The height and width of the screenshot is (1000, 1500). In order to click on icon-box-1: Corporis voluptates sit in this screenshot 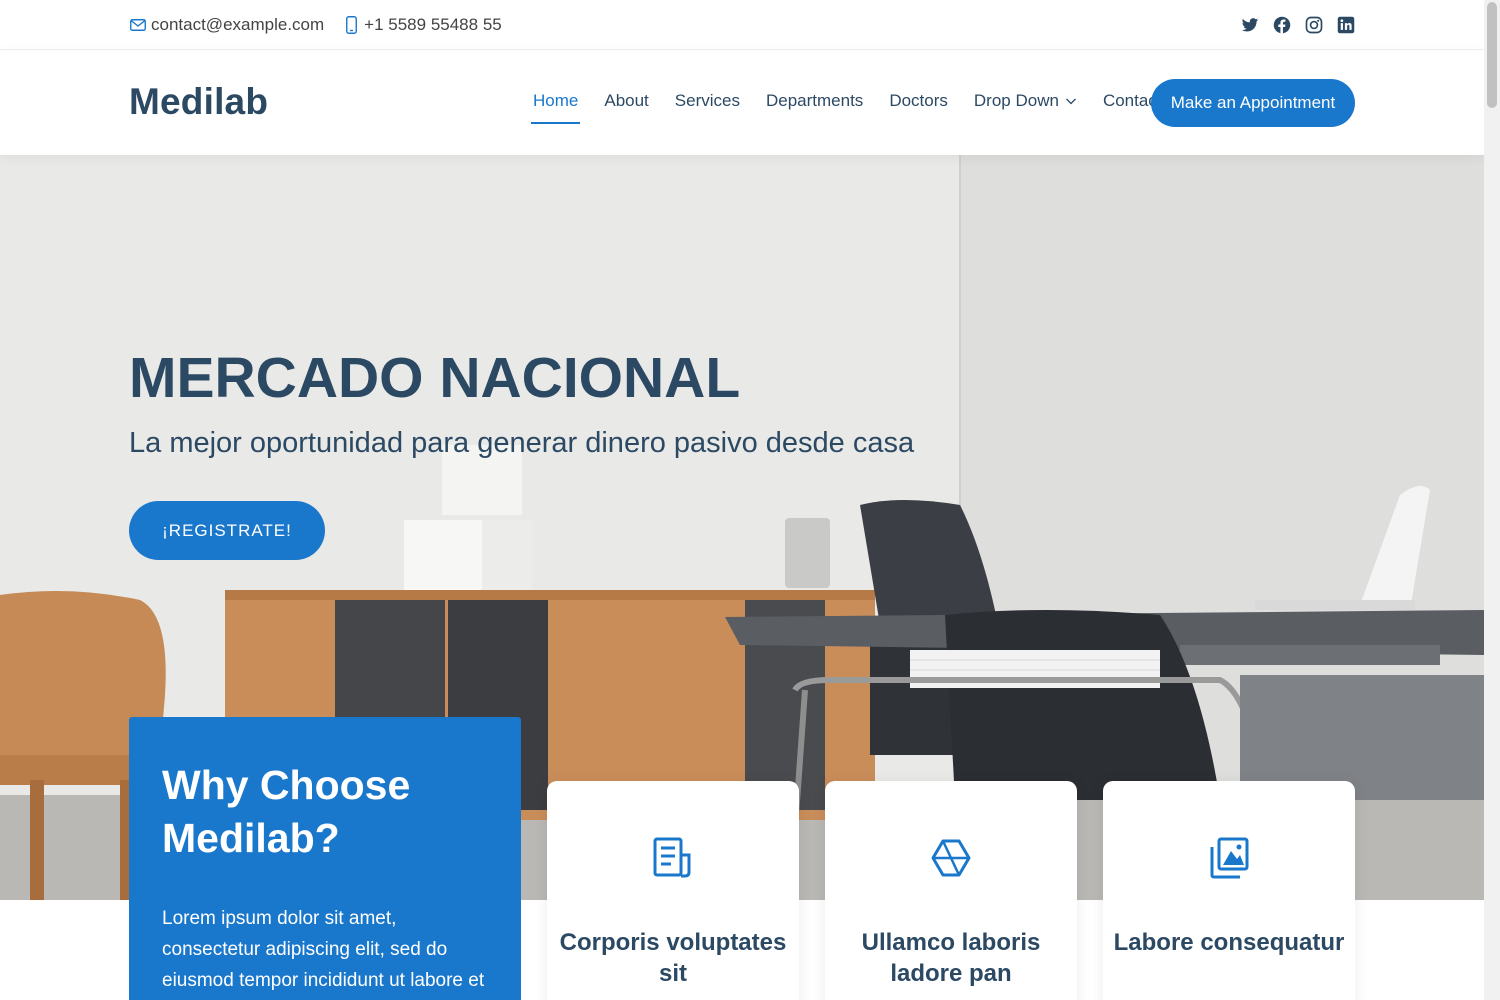, I will do `click(673, 890)`.